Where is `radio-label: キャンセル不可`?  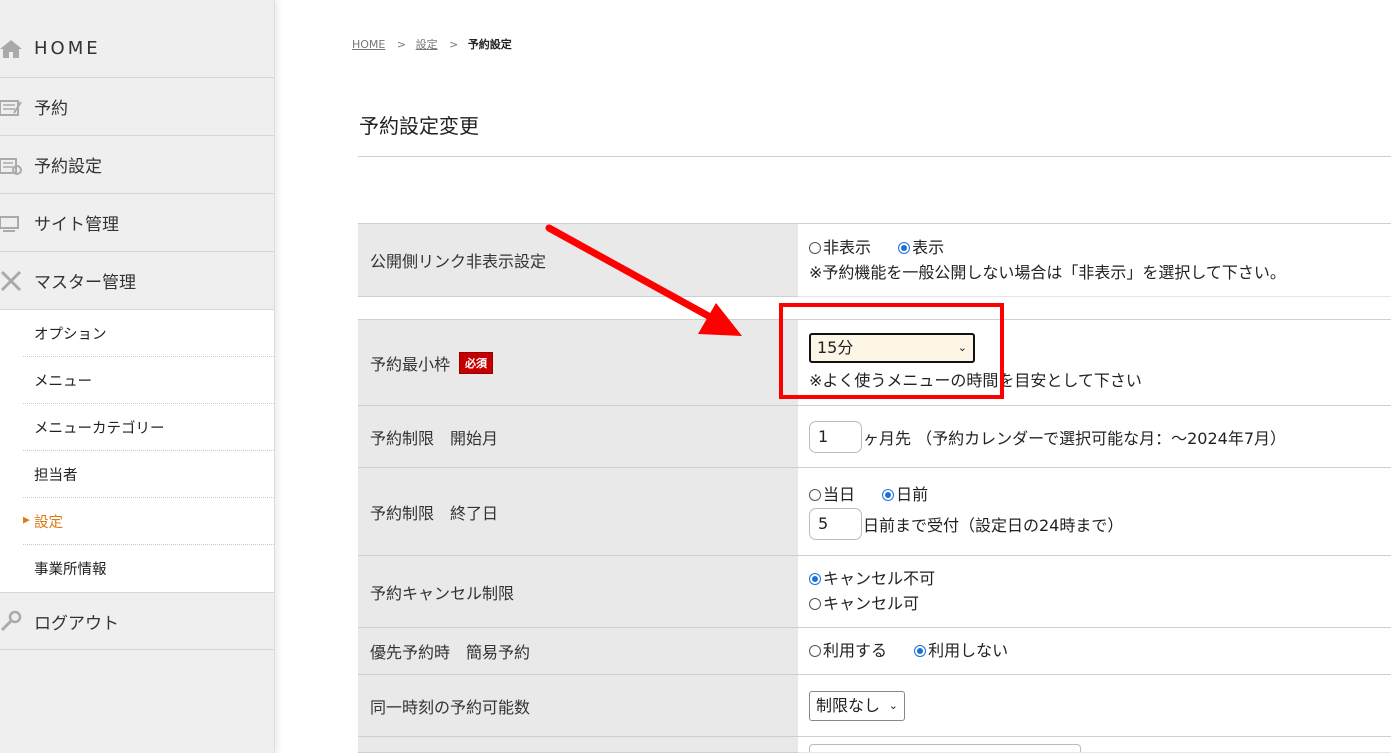 radio-label: キャンセル不可 is located at coordinates (879, 578).